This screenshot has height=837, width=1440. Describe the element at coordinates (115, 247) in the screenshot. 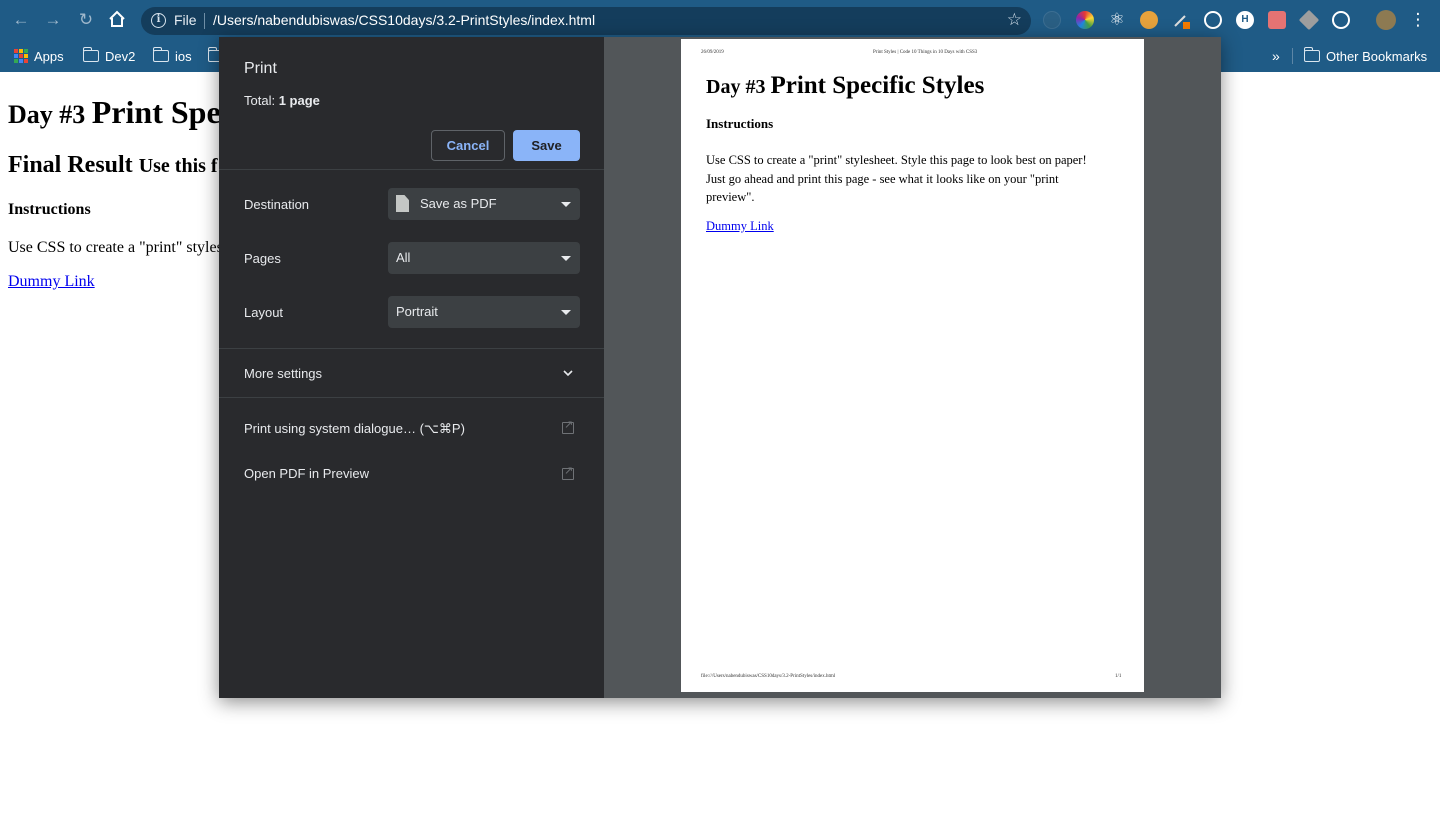

I see `page-paragraph: Use CSS to create a "print" styles` at that location.